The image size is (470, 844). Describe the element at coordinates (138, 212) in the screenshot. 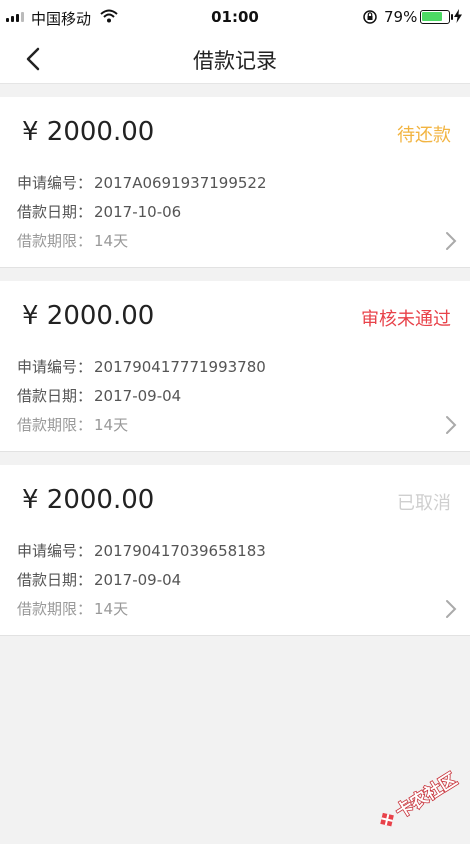

I see `loan-date-value: 2017-10-06` at that location.